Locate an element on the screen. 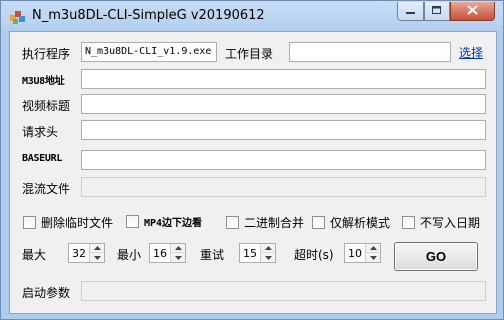  no-date-checkbox: 不写入日期 is located at coordinates (441, 222).